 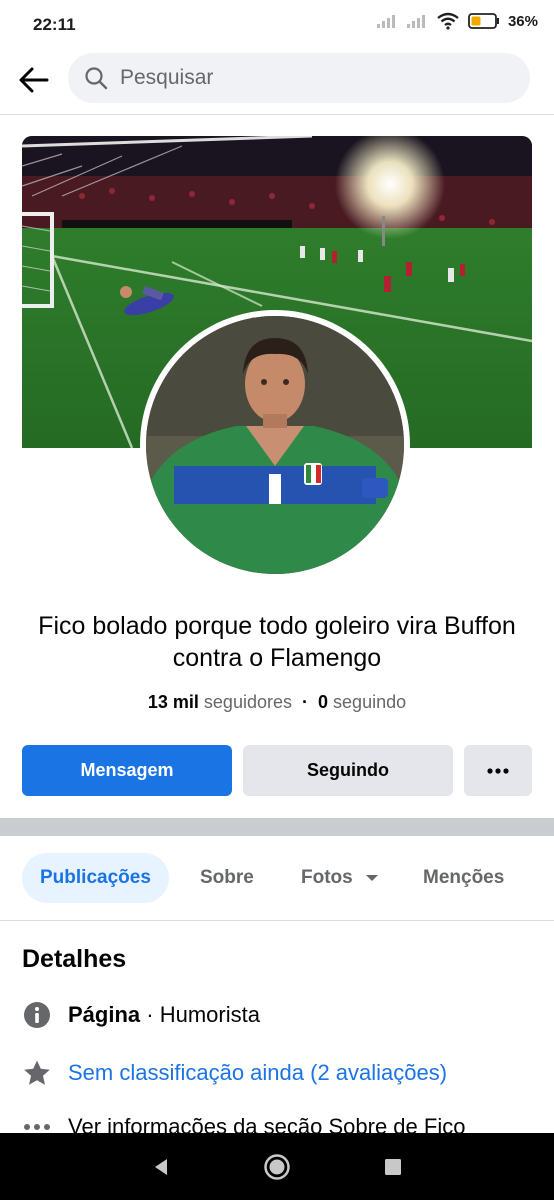 I want to click on star-icon, so click(x=37, y=1073).